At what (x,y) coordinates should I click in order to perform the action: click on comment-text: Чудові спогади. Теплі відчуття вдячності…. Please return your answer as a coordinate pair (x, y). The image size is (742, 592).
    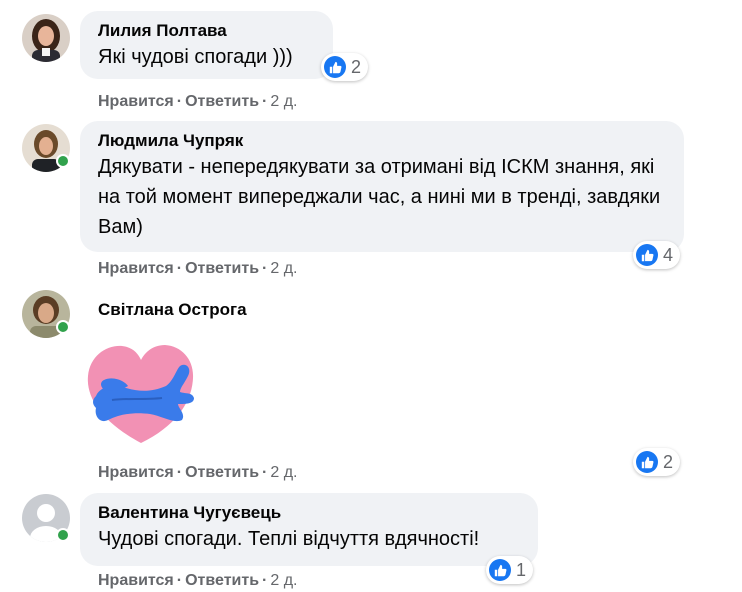
    Looking at the image, I should click on (289, 539).